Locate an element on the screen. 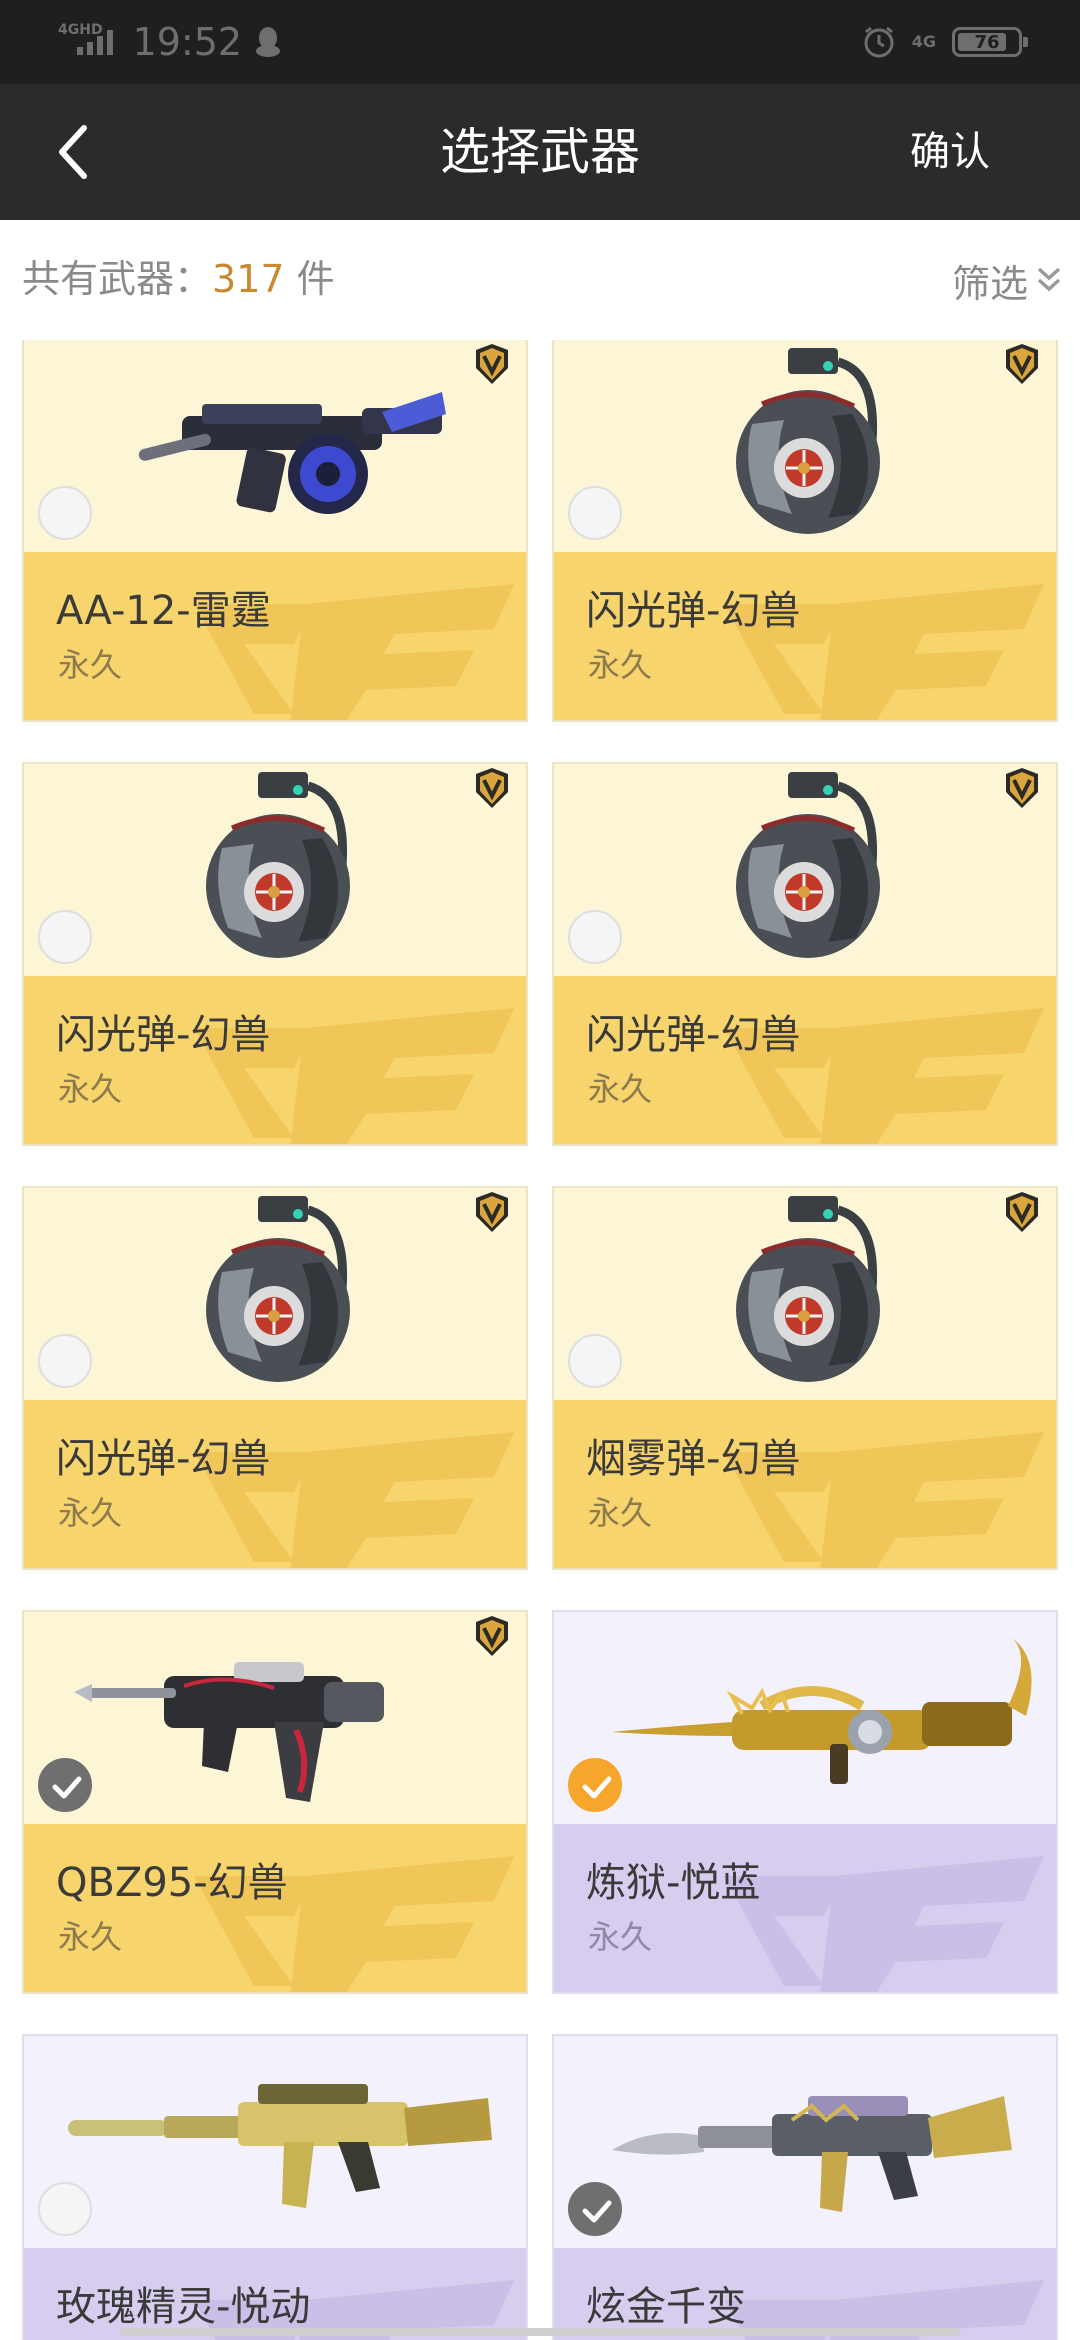 Image resolution: width=1080 pixels, height=2340 pixels. weapon-card: AA-12-雷霆永久 is located at coordinates (275, 531).